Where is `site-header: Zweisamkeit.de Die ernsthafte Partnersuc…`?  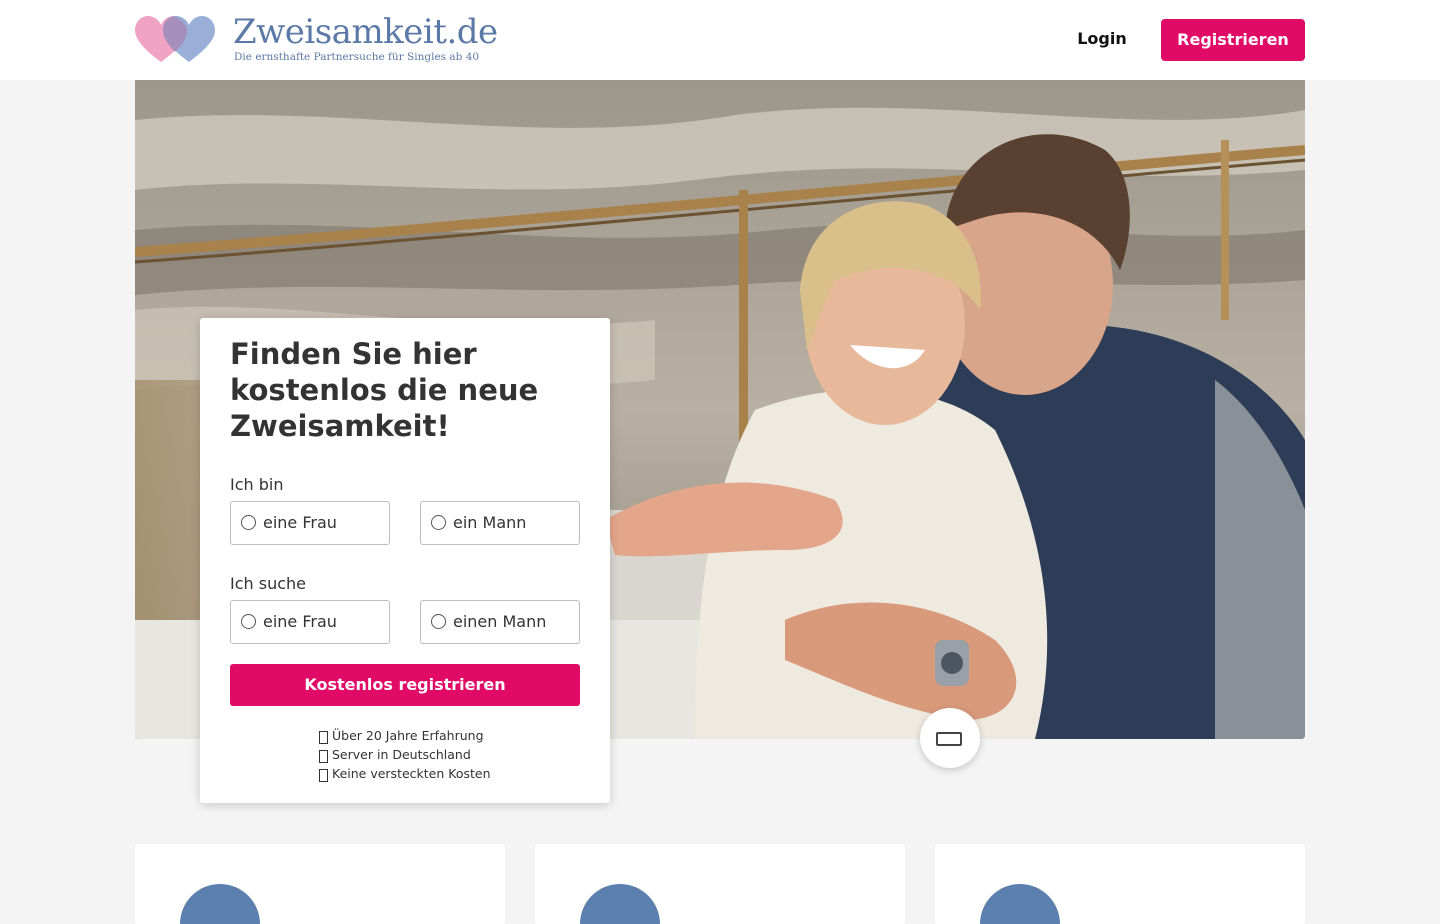 site-header: Zweisamkeit.de Die ernsthafte Partnersuc… is located at coordinates (720, 40).